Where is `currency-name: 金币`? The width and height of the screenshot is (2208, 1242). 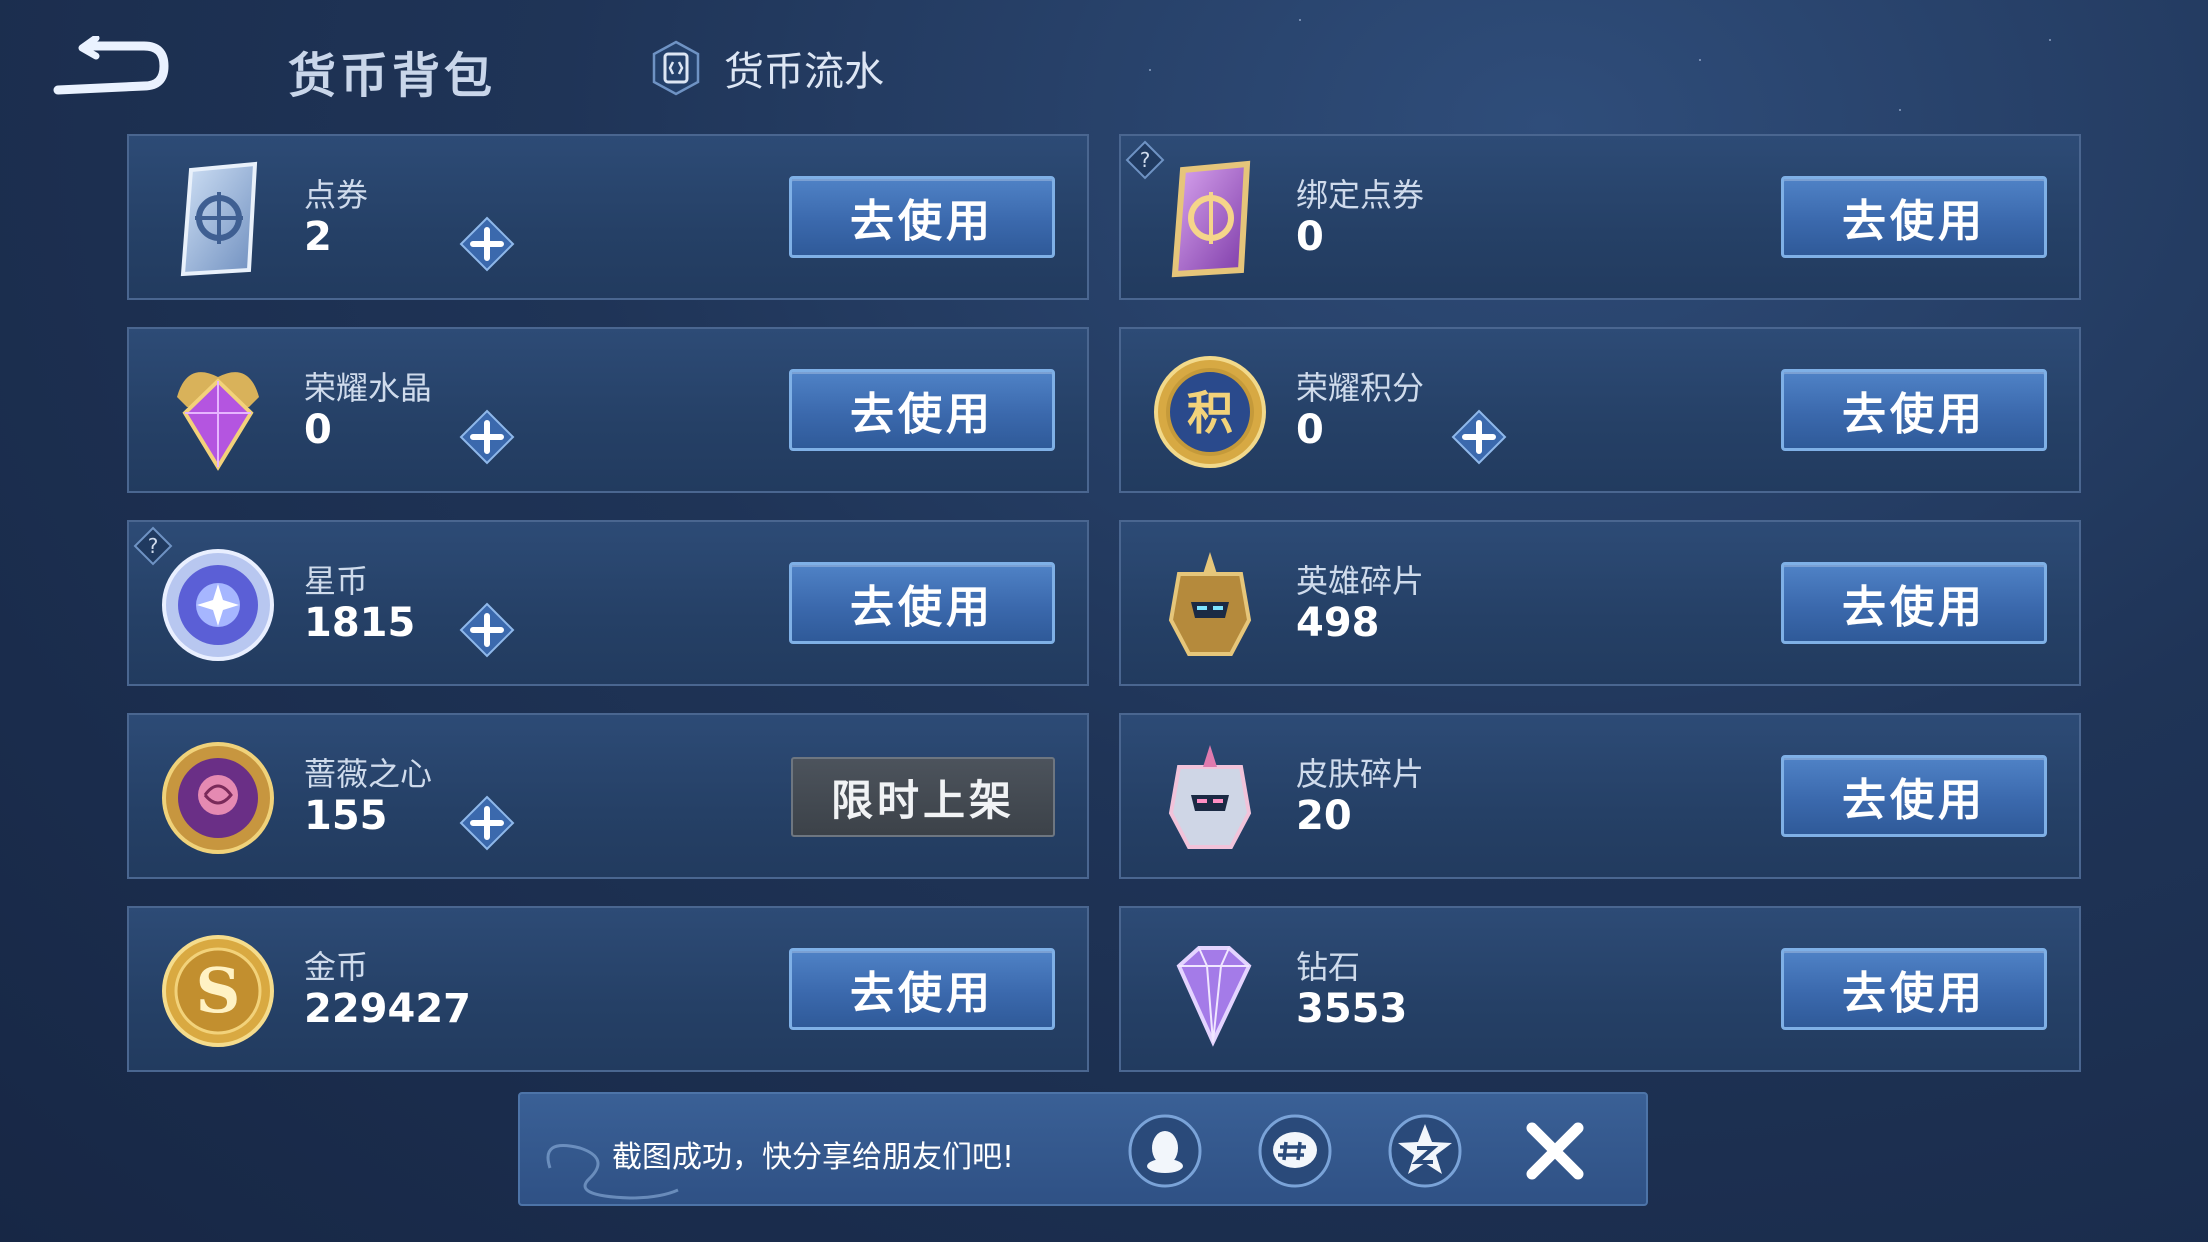
currency-name: 金币 is located at coordinates (336, 967).